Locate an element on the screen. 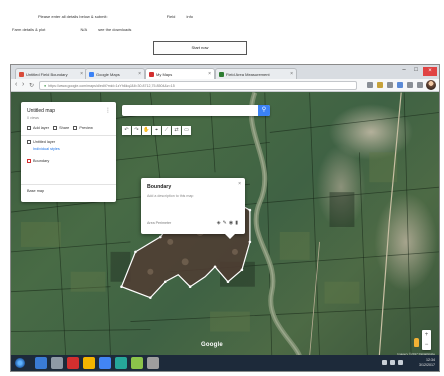 This screenshot has width=444, height=376. base-map-label: Base map is located at coordinates (36, 191).